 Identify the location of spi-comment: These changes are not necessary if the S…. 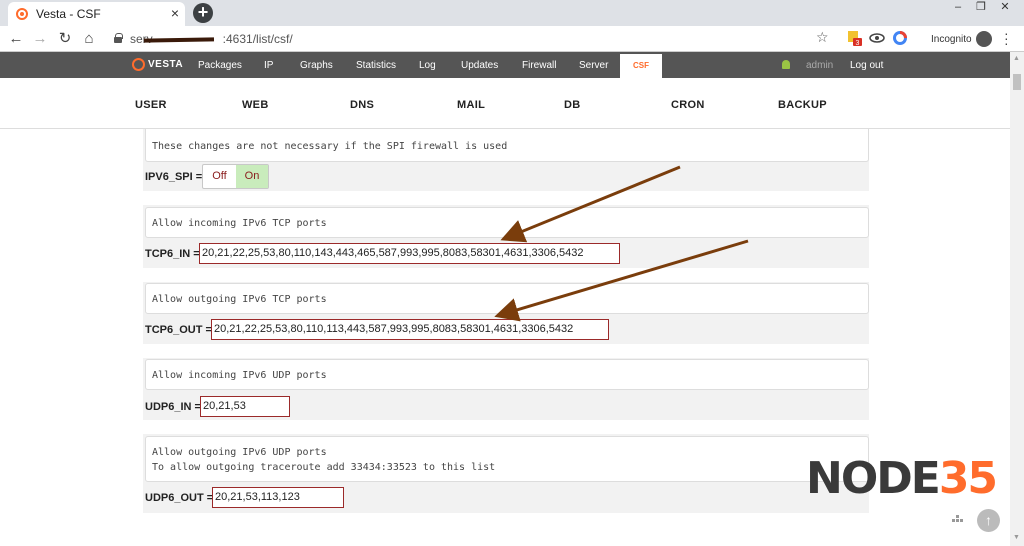
(507, 145).